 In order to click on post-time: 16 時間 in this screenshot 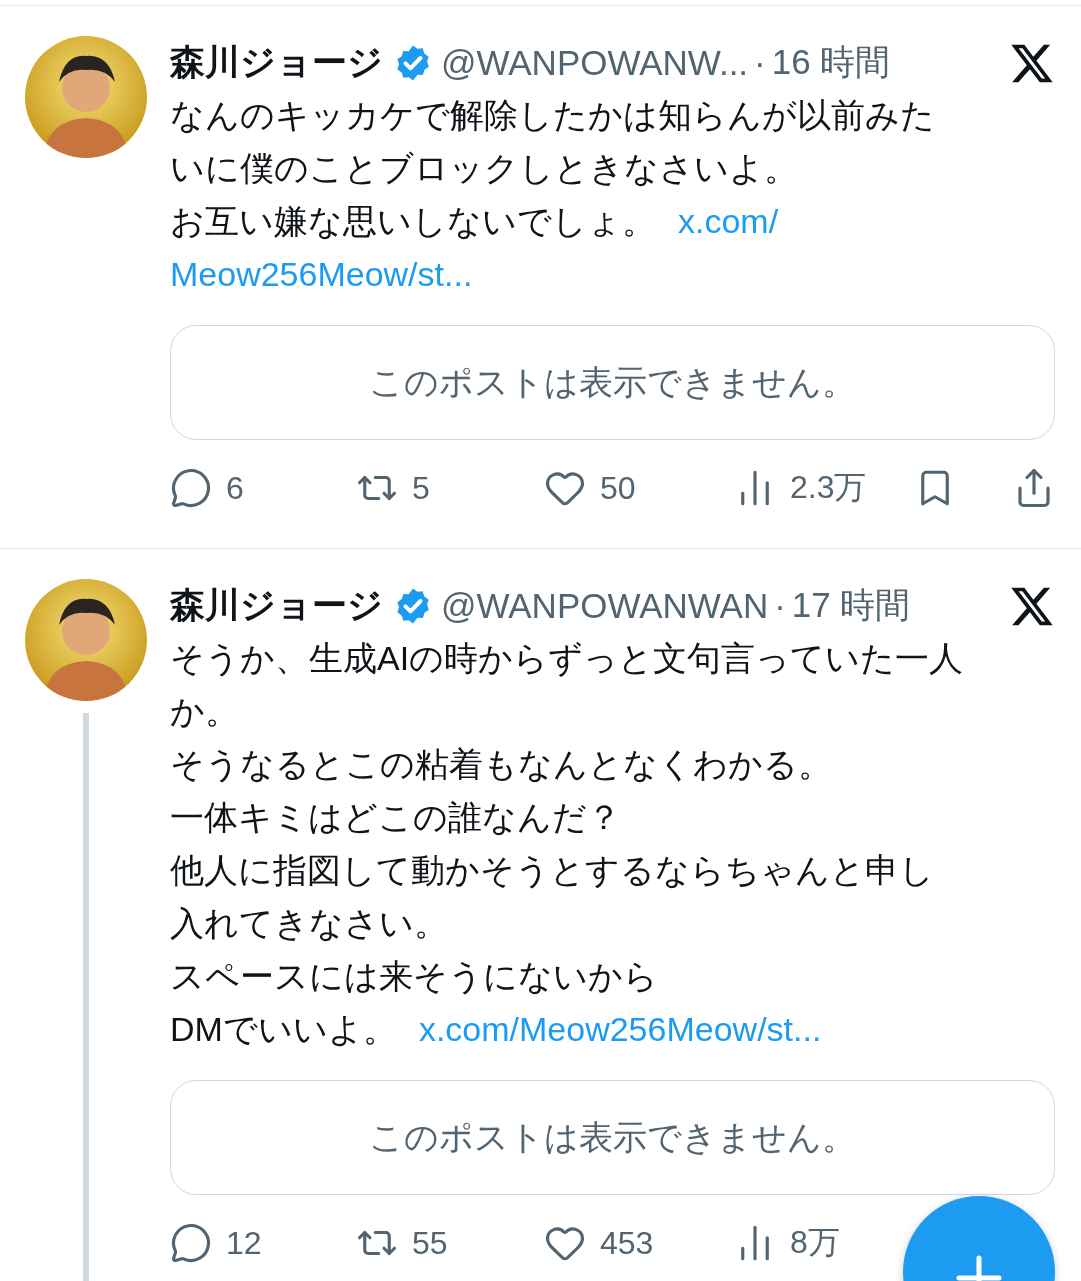, I will do `click(831, 62)`.